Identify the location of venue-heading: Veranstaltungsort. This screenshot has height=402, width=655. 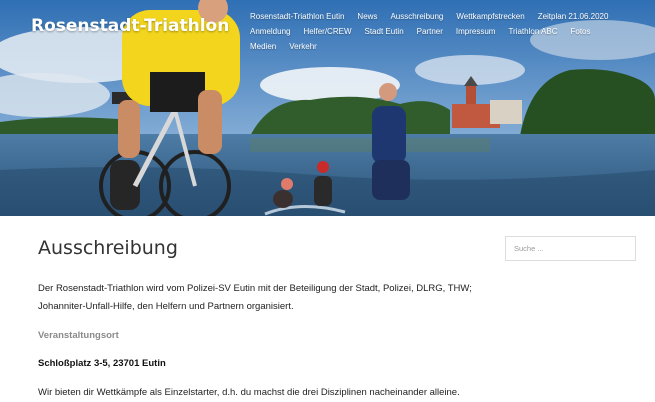
(78, 335).